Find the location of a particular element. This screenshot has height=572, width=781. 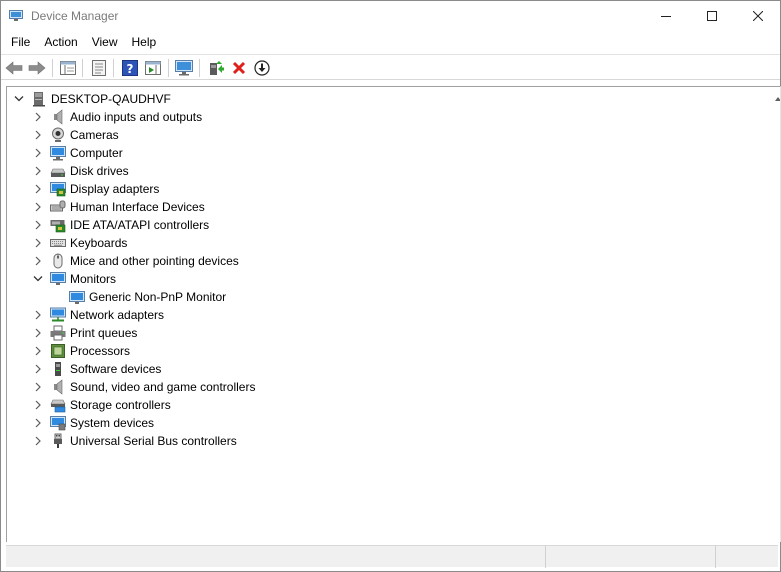

forward-arrow-icon is located at coordinates (37, 68).